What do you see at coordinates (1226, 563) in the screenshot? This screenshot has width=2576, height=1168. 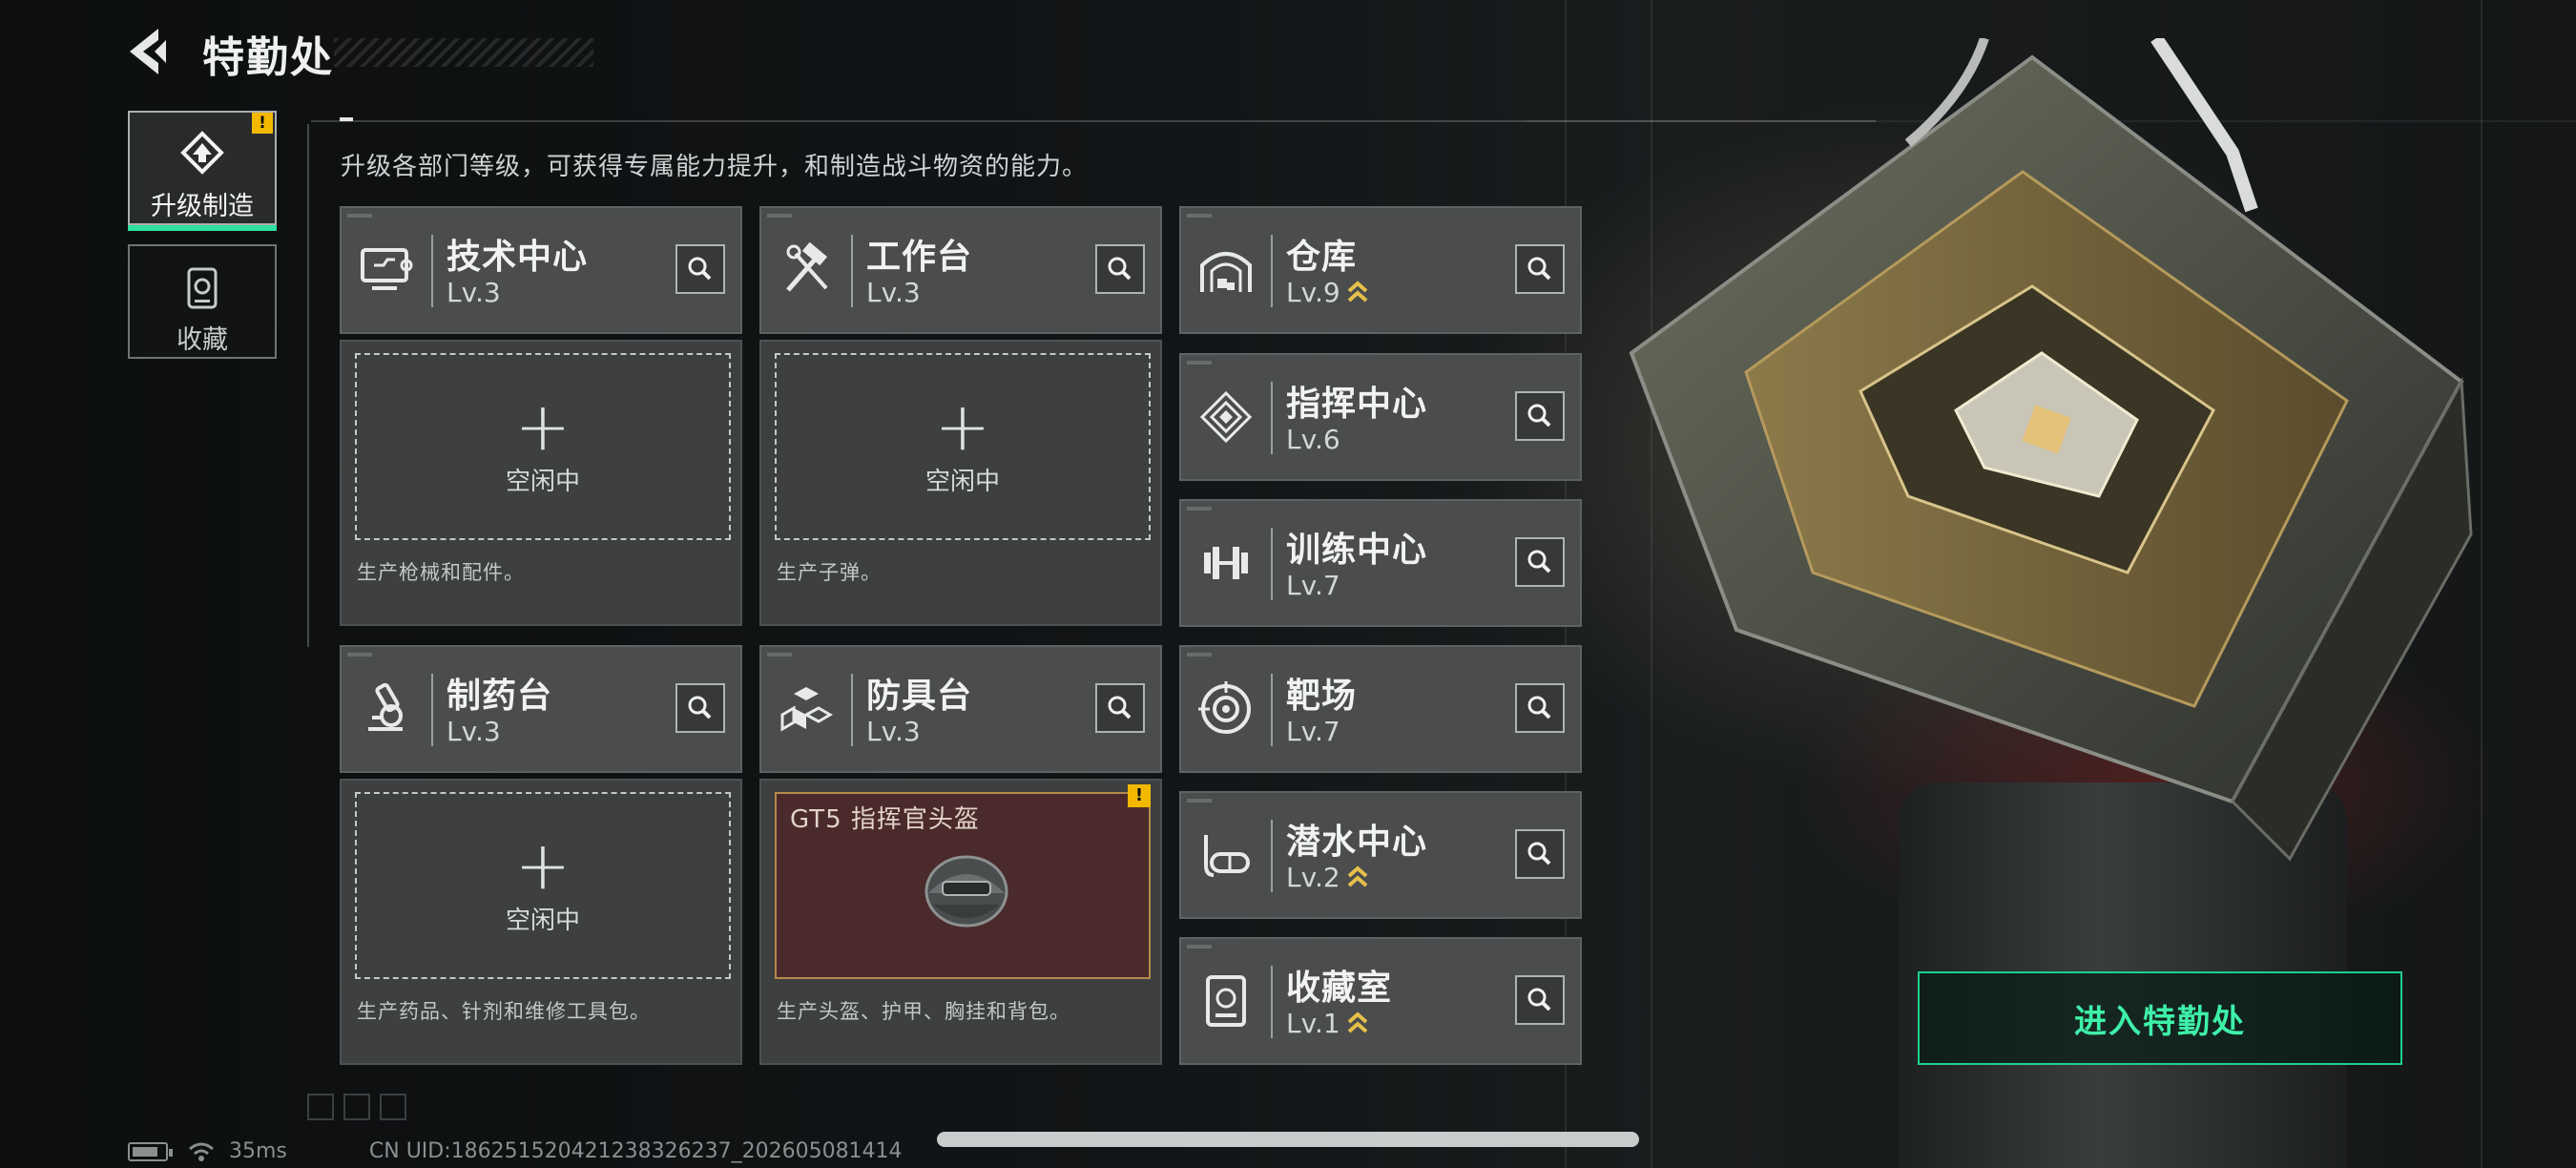 I see `training-center-icon` at bounding box center [1226, 563].